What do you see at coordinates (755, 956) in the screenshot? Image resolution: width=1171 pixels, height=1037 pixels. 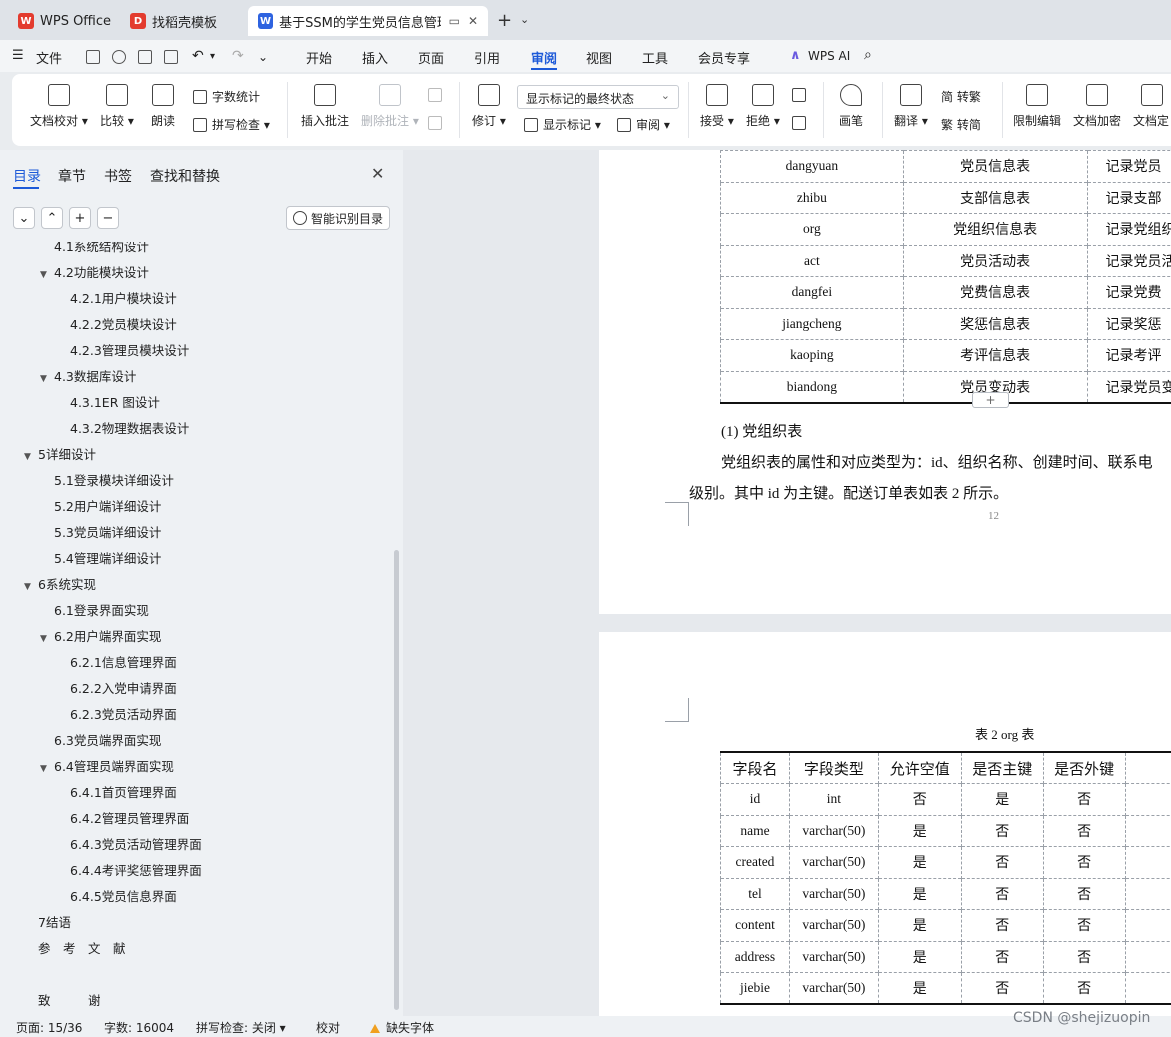 I see `table-cell: address` at bounding box center [755, 956].